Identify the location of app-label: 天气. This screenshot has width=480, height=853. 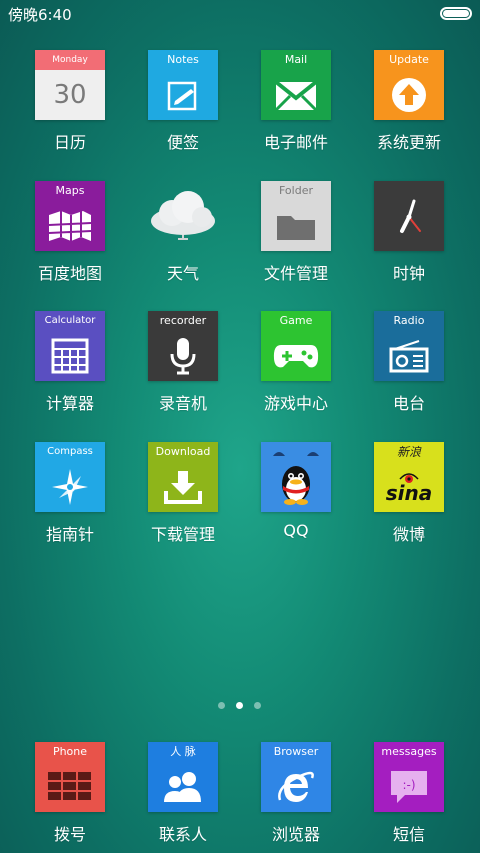
(182, 273).